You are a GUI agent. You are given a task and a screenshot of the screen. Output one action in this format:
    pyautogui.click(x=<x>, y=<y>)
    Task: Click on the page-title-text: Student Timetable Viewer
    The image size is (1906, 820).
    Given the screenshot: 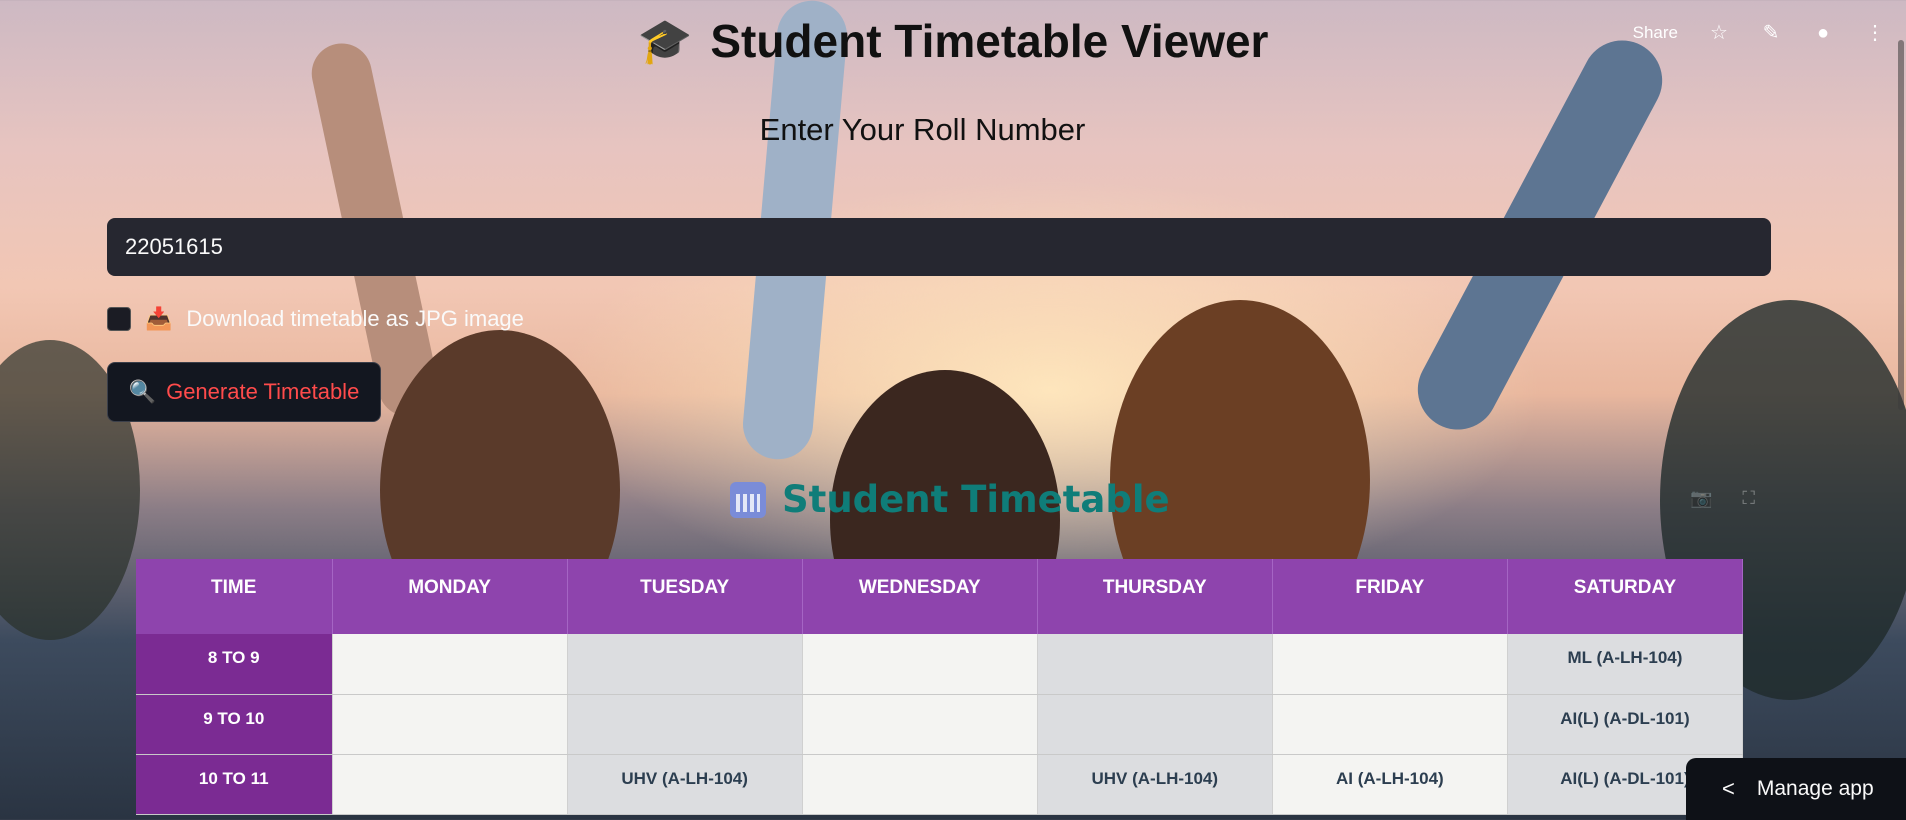 What is the action you would take?
    pyautogui.click(x=989, y=41)
    